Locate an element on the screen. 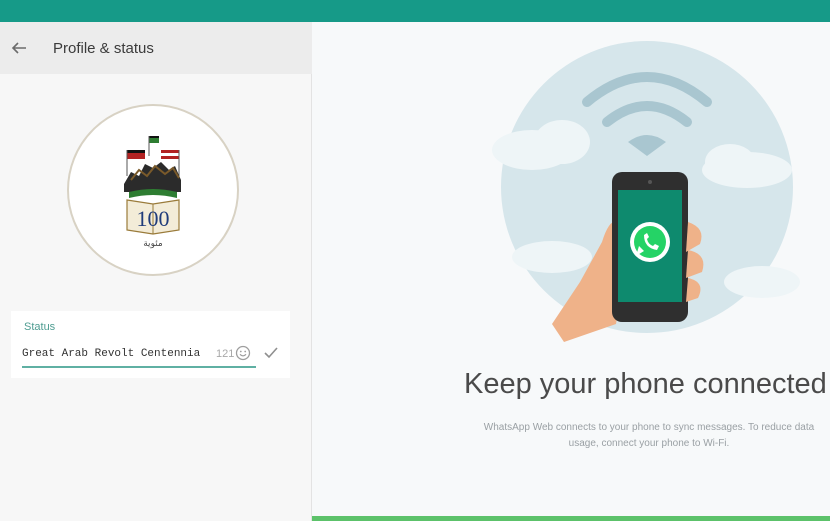  emoji-icon is located at coordinates (243, 353).